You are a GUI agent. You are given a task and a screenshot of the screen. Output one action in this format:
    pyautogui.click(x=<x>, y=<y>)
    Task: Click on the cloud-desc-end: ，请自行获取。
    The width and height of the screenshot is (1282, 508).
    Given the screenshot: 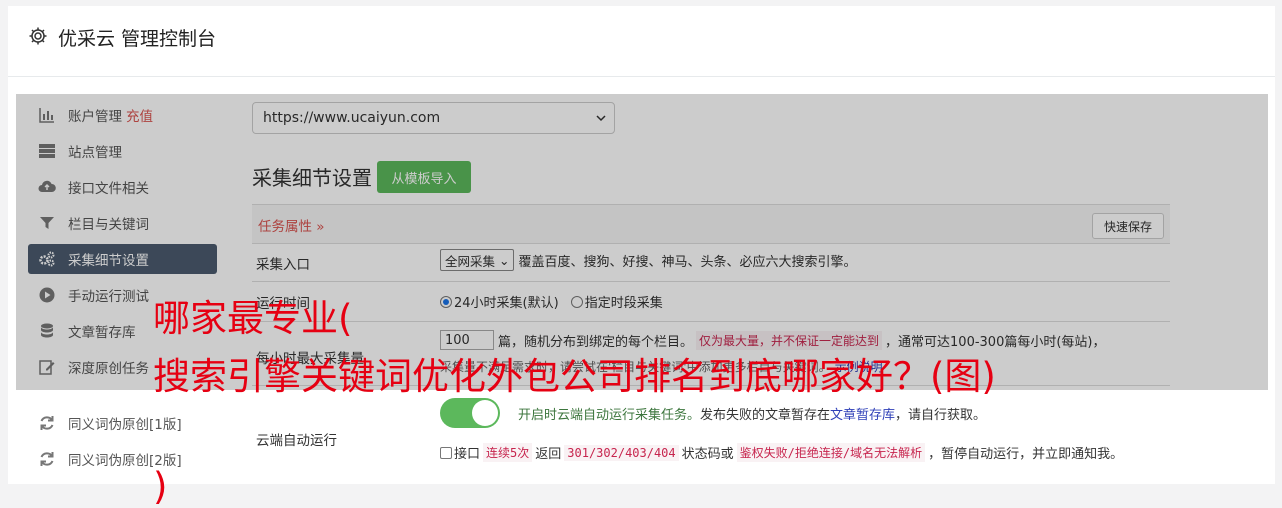 What is the action you would take?
    pyautogui.click(x=941, y=415)
    